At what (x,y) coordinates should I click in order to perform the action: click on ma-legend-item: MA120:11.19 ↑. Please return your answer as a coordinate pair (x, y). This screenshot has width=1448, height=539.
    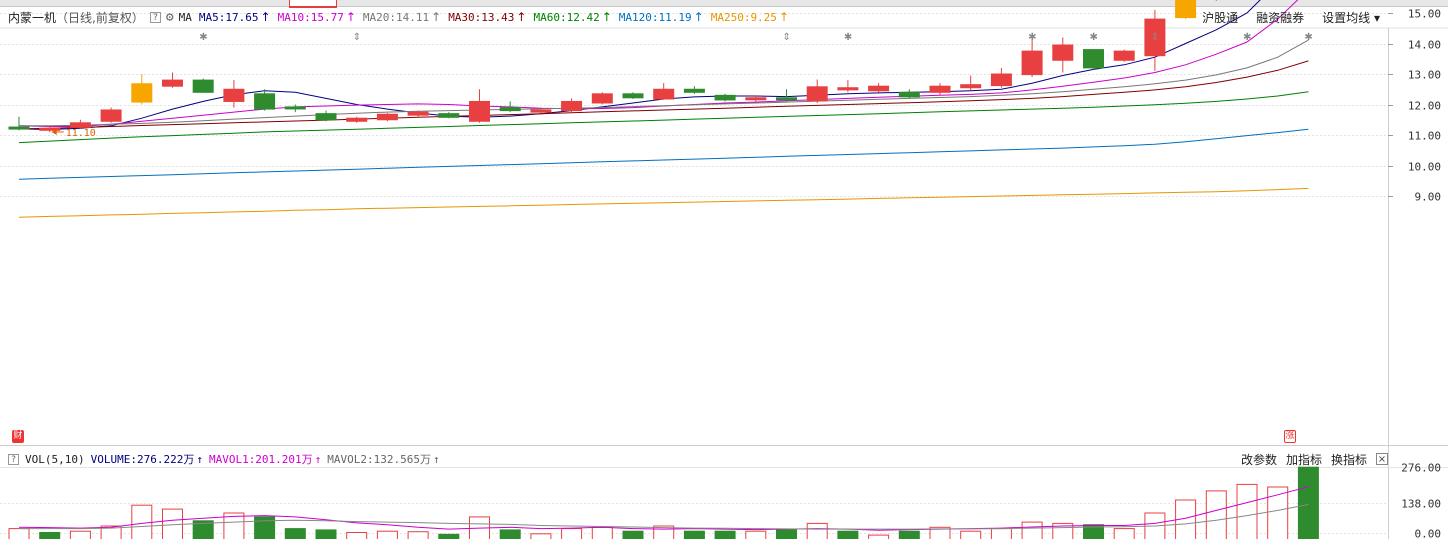
    Looking at the image, I should click on (661, 17).